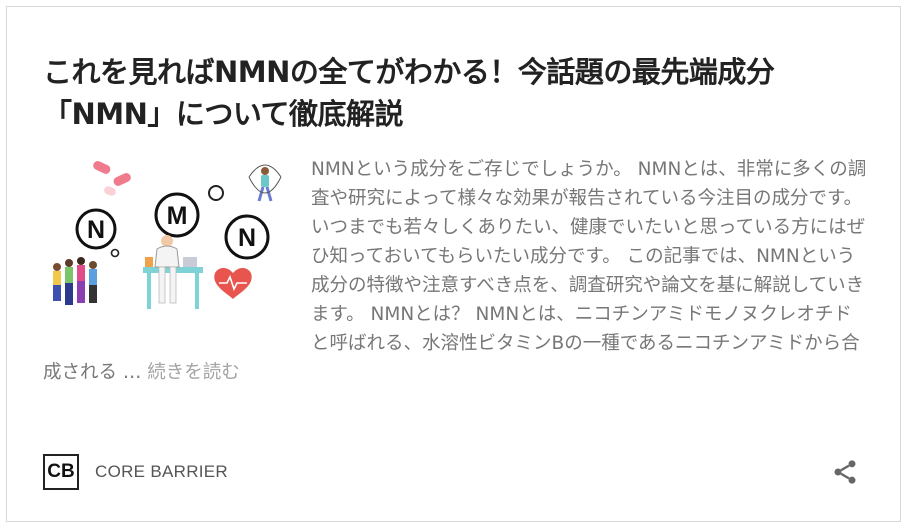 The height and width of the screenshot is (528, 907). What do you see at coordinates (453, 93) in the screenshot?
I see `article-title: これを見ればNMNの全てがわかる！今話題の最先端成分「NMN」について徹底解説` at bounding box center [453, 93].